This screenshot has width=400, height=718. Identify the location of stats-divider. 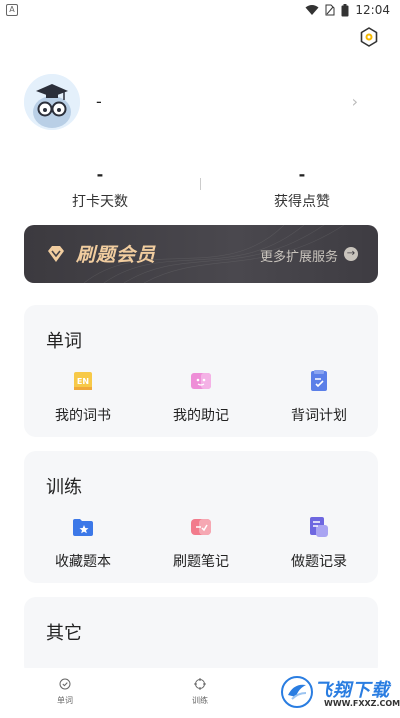
(200, 184).